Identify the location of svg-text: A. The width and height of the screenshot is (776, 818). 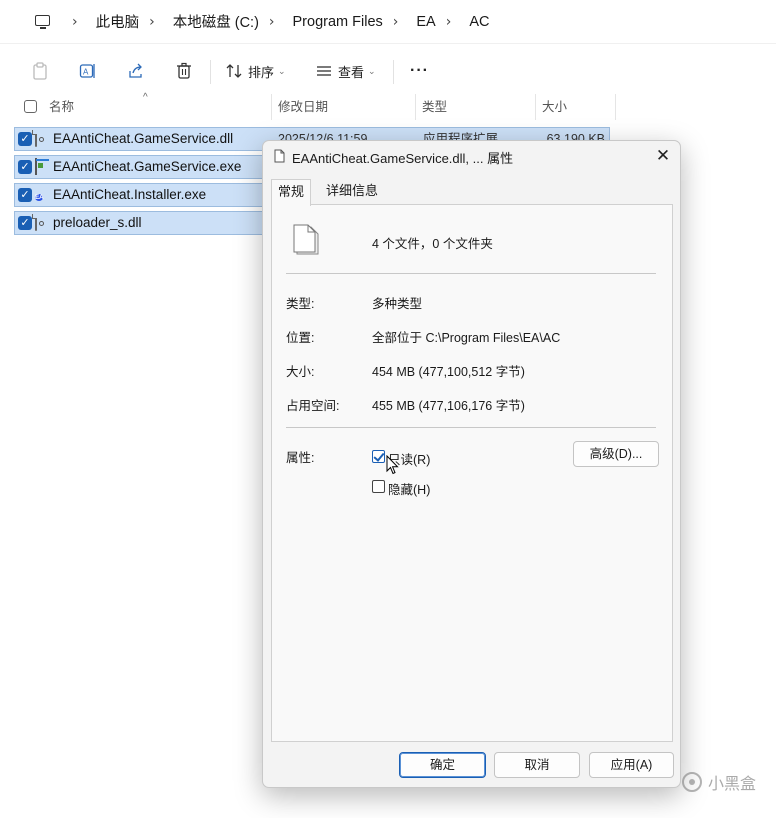
(86, 72).